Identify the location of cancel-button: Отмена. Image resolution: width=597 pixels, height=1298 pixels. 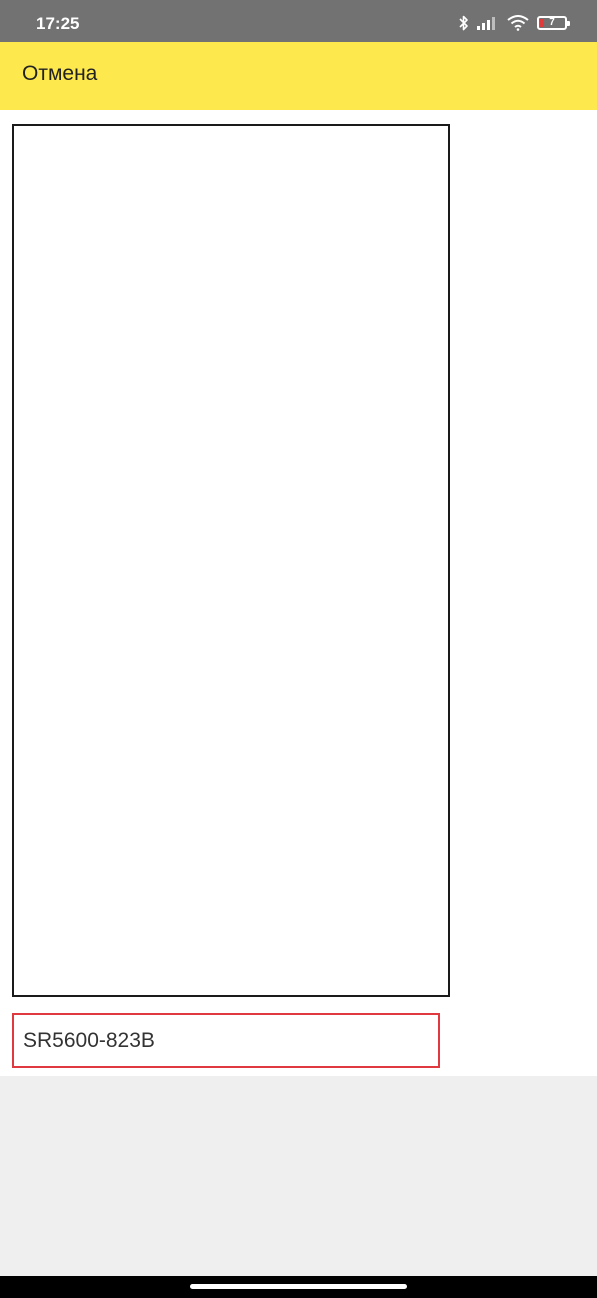
(59, 74).